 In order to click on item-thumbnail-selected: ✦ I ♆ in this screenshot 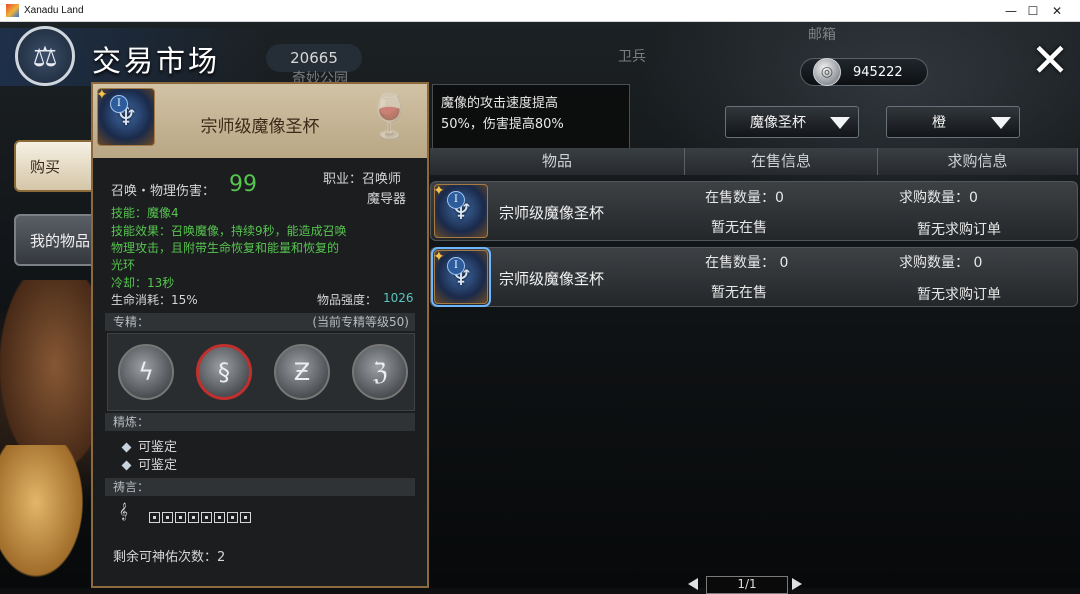, I will do `click(461, 277)`.